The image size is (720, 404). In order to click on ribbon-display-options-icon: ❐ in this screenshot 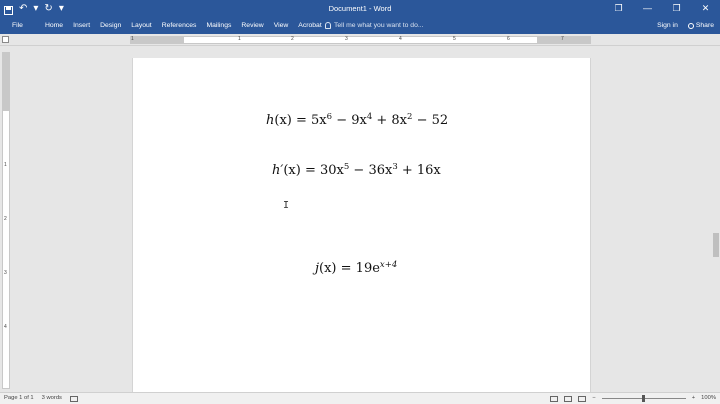, I will do `click(618, 8)`.